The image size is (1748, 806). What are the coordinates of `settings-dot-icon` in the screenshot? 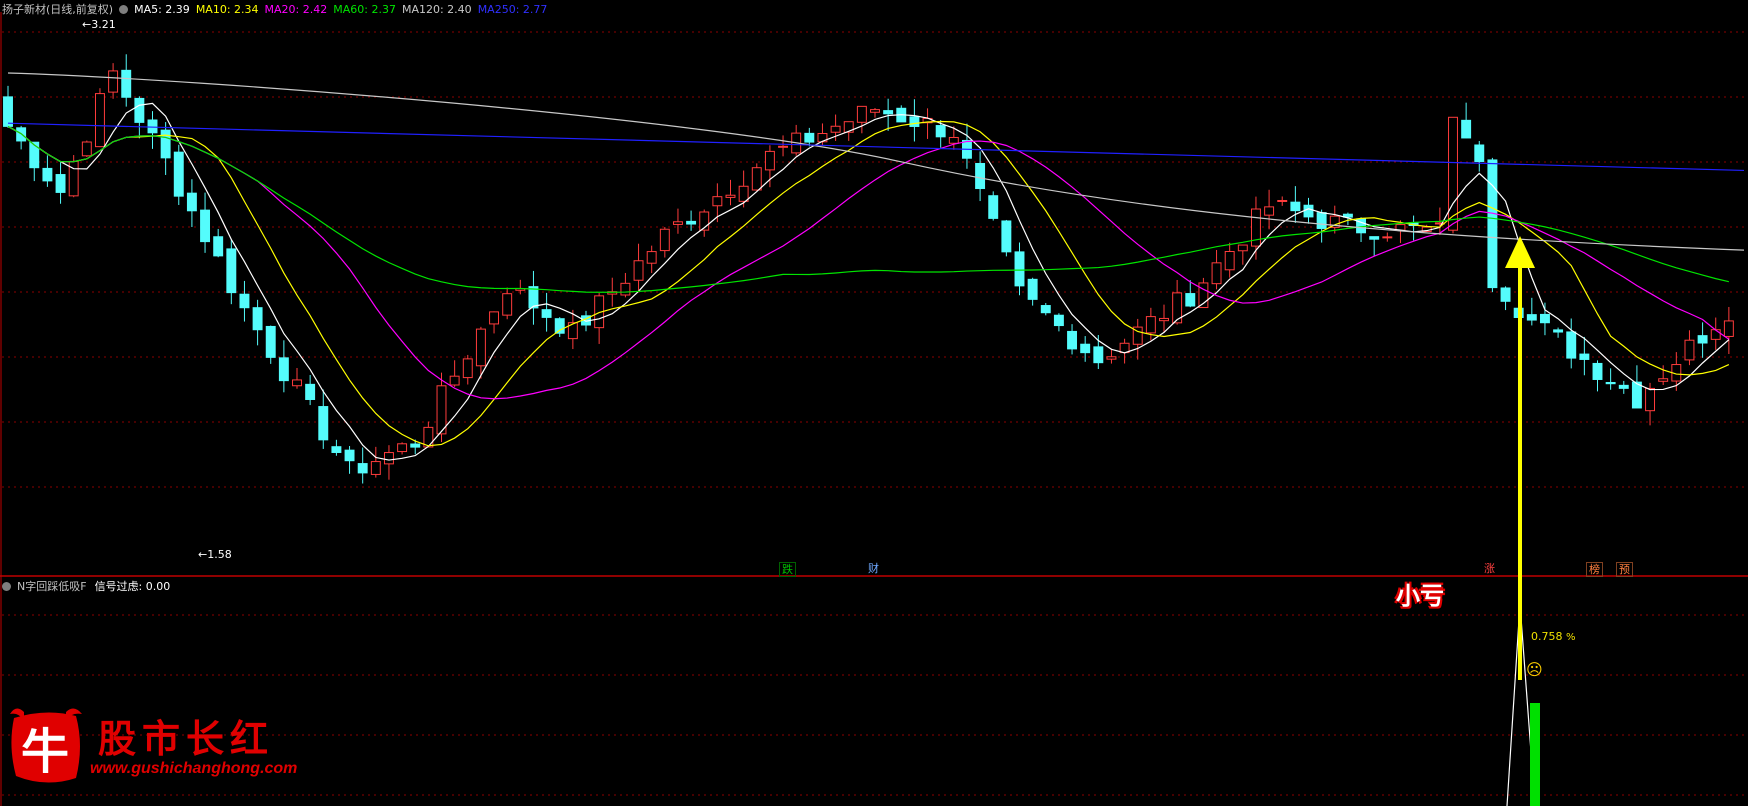 It's located at (6, 586).